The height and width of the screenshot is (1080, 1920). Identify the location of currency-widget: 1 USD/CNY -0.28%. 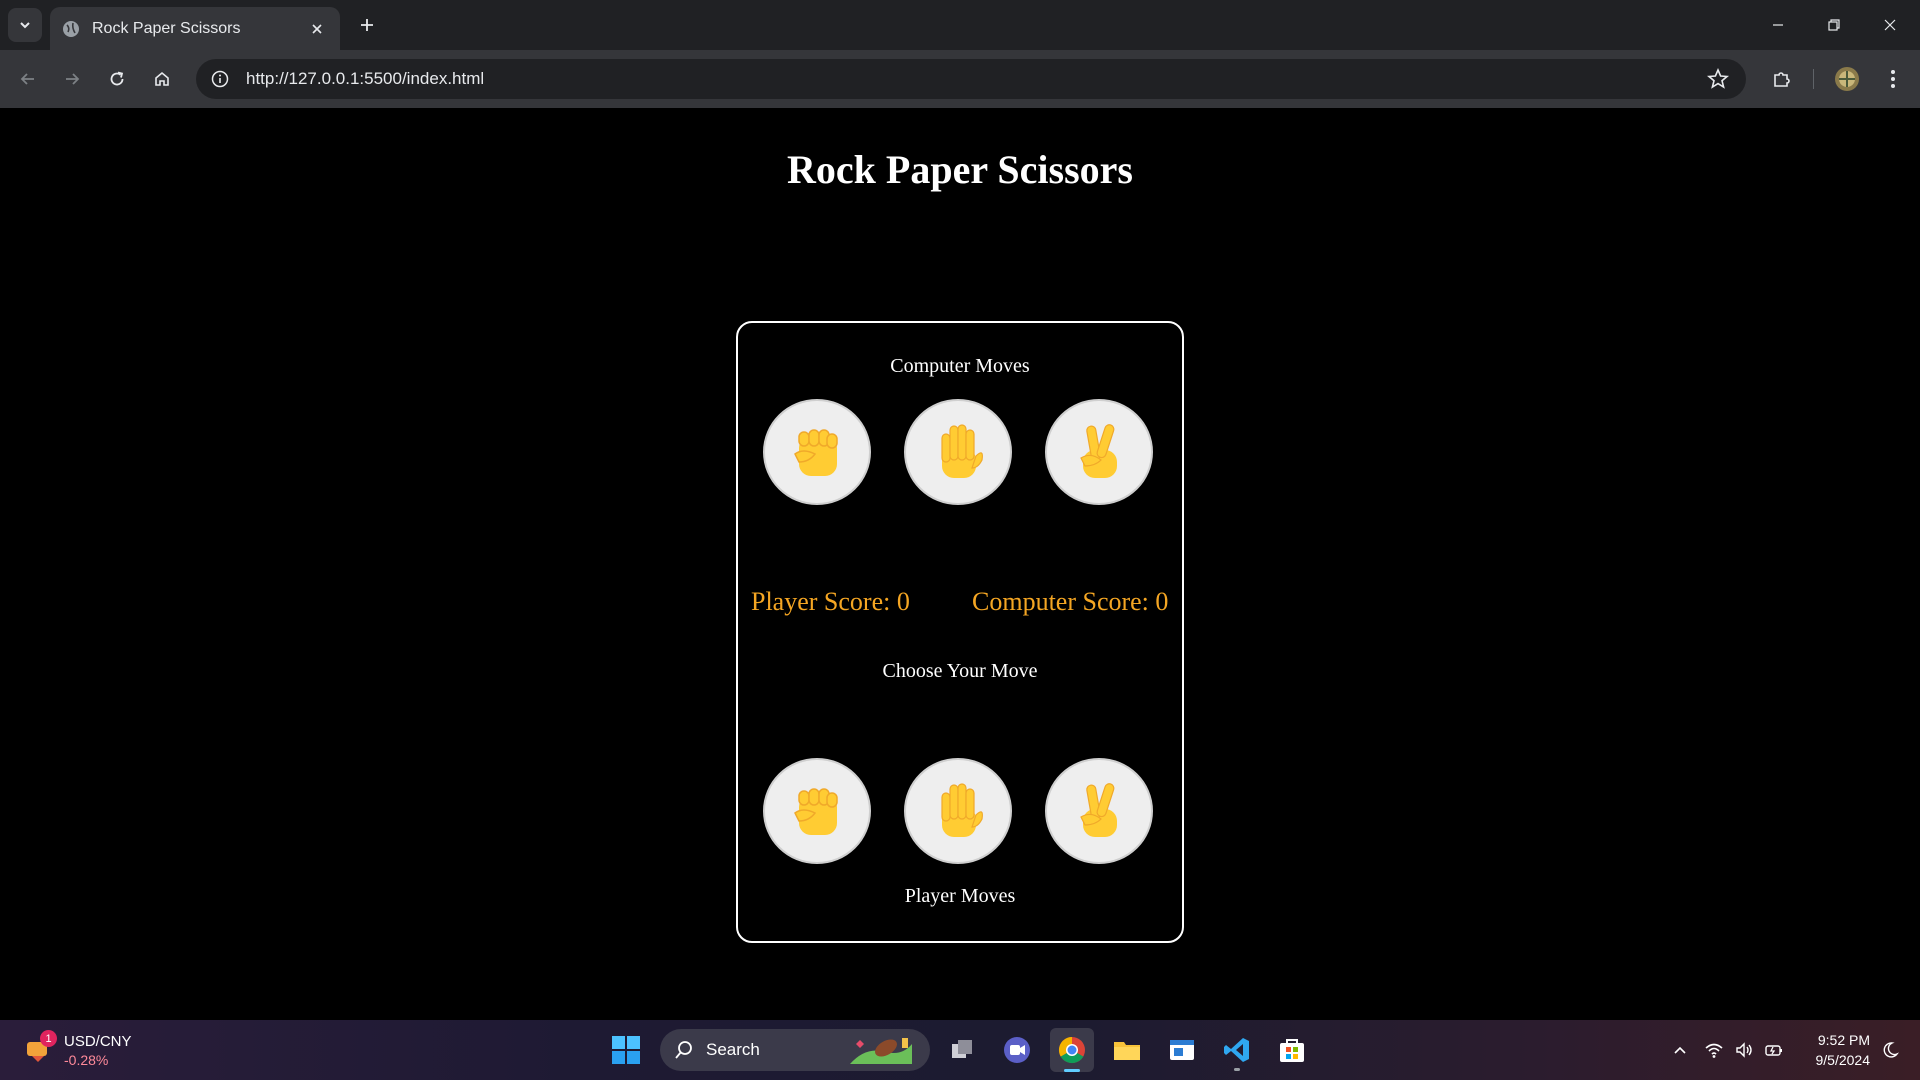
(84, 1050).